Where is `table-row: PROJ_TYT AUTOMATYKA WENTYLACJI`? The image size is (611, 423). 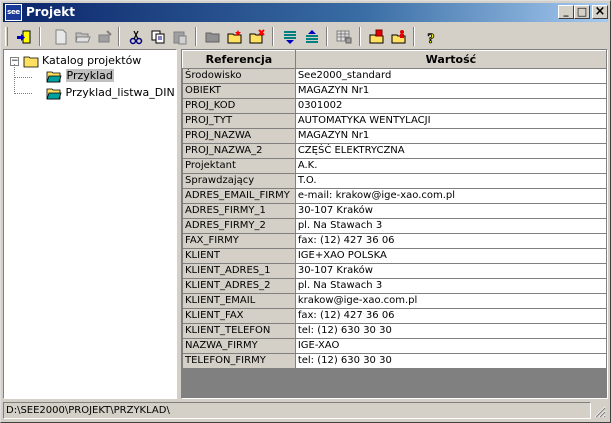 table-row: PROJ_TYT AUTOMATYKA WENTYLACJI is located at coordinates (394, 121).